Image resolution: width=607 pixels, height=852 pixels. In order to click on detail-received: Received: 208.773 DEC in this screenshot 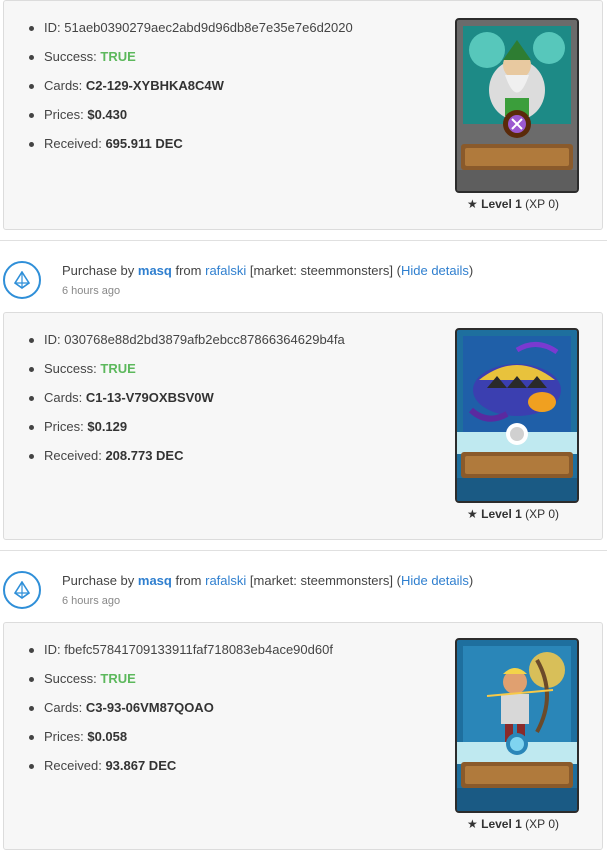, I will do `click(186, 461)`.